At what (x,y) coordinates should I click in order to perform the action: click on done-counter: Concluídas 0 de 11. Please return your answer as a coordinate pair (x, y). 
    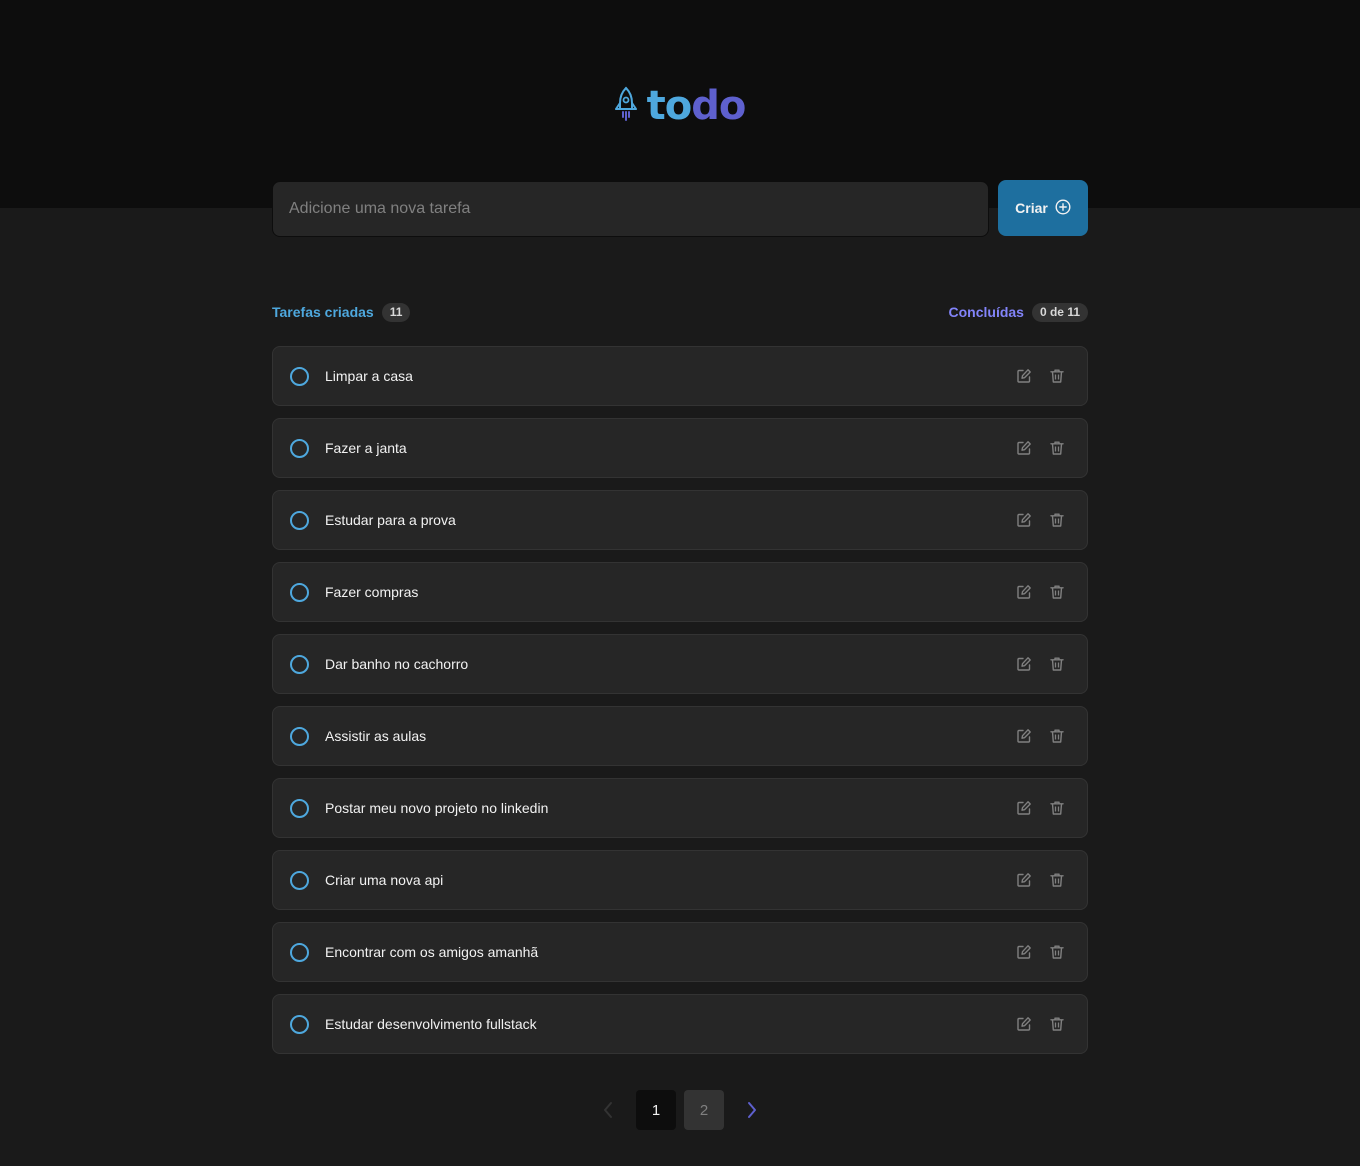
    Looking at the image, I should click on (1018, 312).